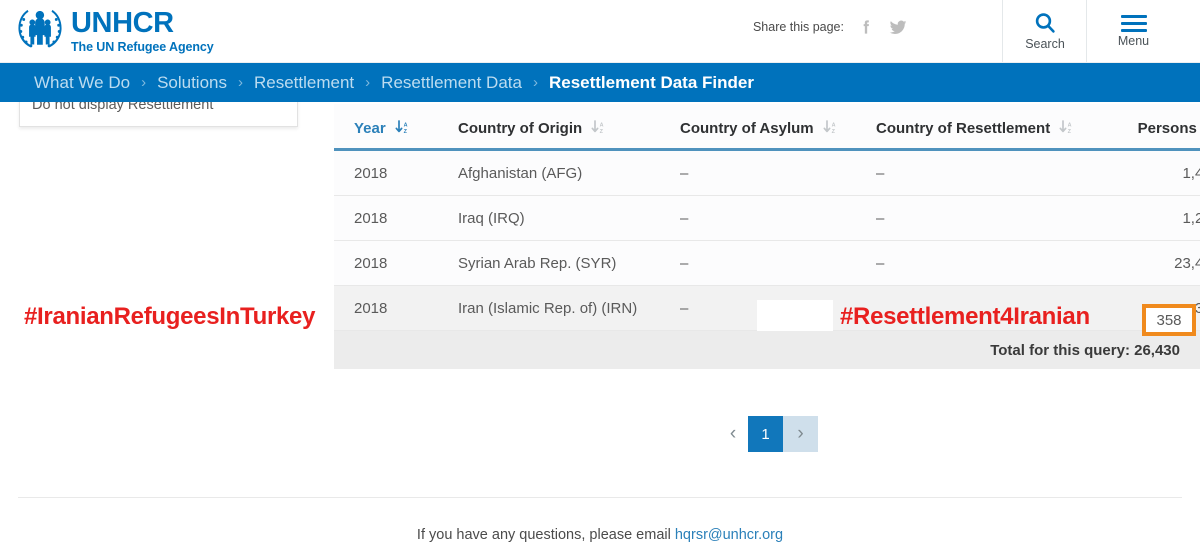 The image size is (1200, 559). I want to click on breadcrumb-item-1: Solutions, so click(192, 83).